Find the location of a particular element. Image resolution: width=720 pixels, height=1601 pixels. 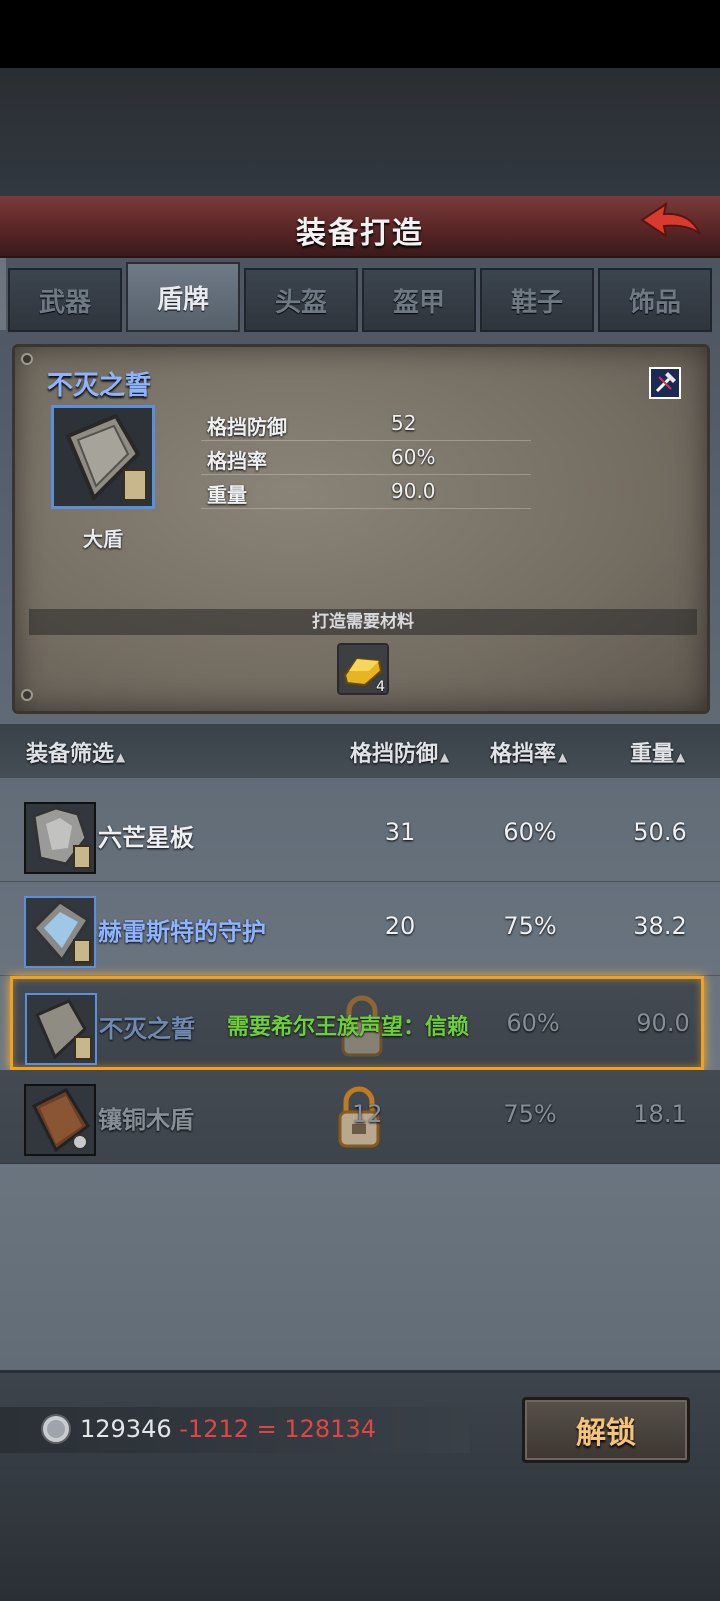

filter-sort: 装备筛选 ▲ is located at coordinates (75, 752).